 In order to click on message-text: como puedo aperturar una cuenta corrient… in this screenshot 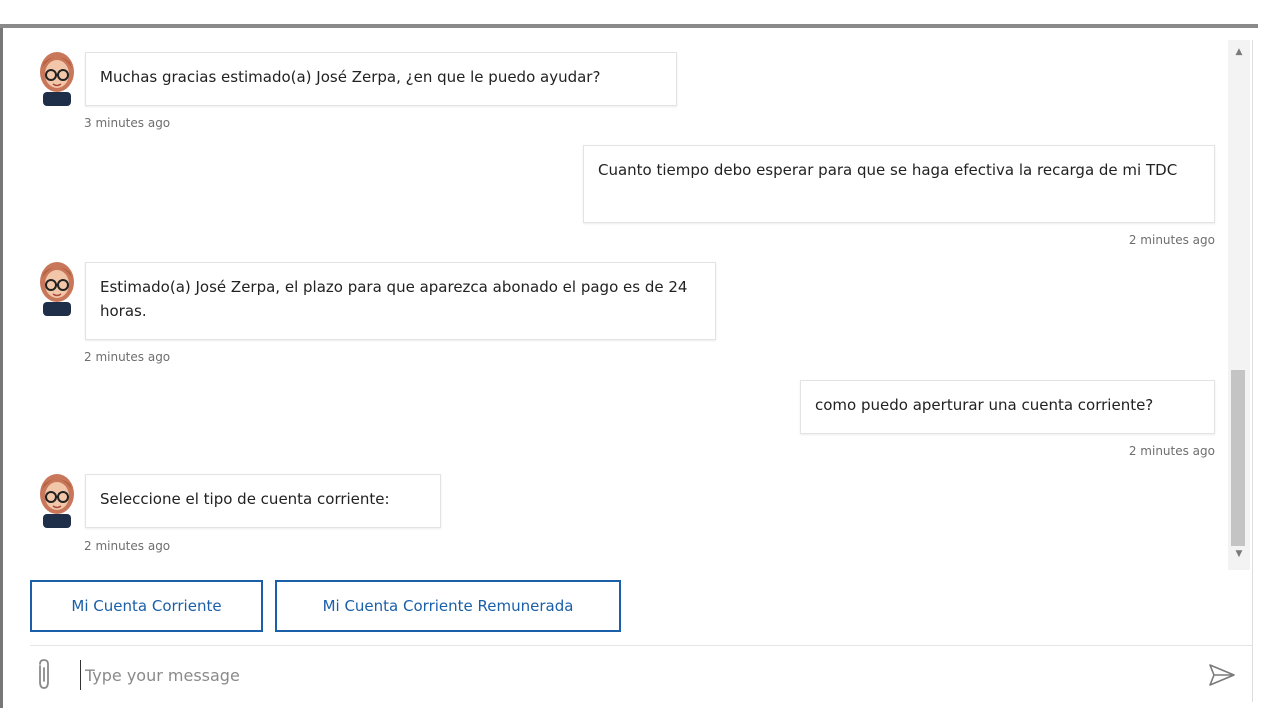, I will do `click(984, 405)`.